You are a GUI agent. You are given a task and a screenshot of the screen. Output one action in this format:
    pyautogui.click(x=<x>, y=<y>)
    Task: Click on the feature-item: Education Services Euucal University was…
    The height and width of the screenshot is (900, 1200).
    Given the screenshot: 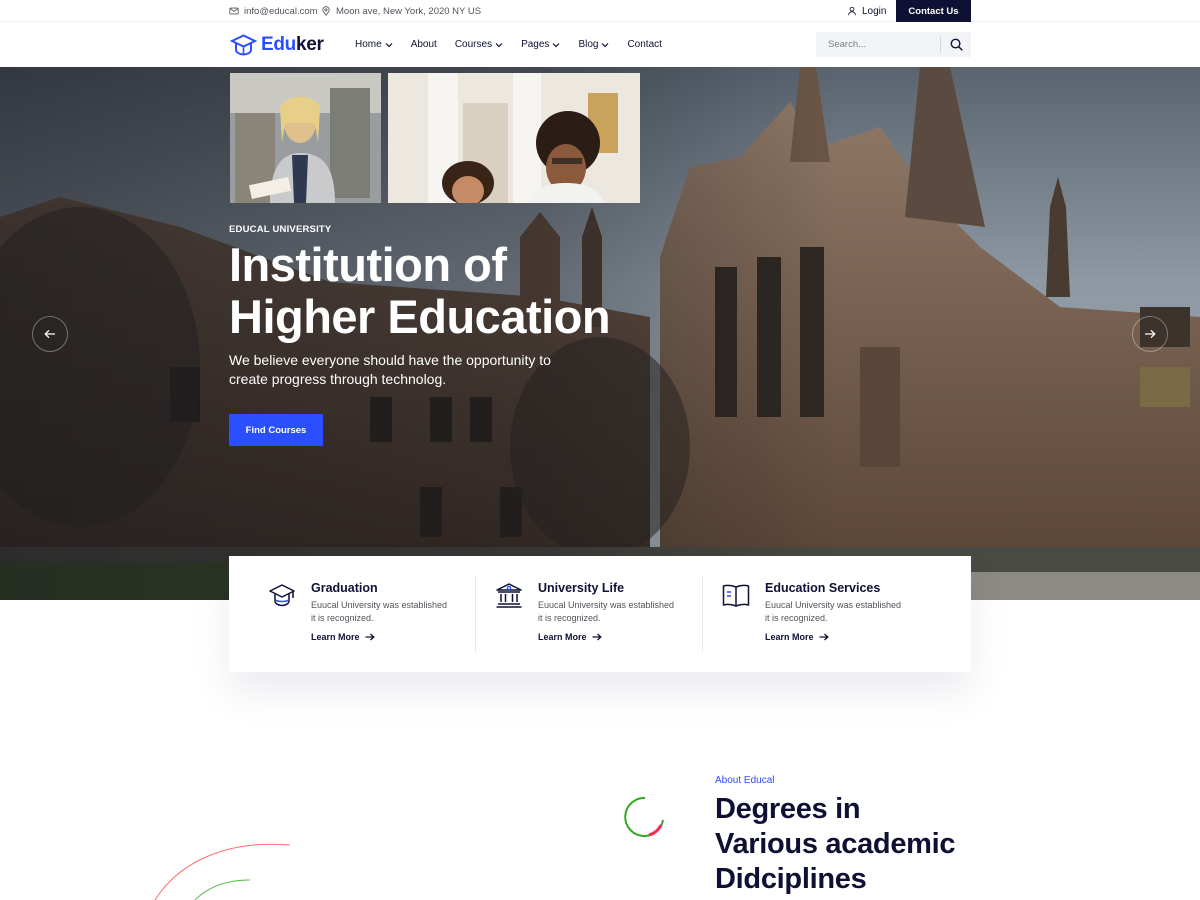 What is the action you would take?
    pyautogui.click(x=837, y=614)
    